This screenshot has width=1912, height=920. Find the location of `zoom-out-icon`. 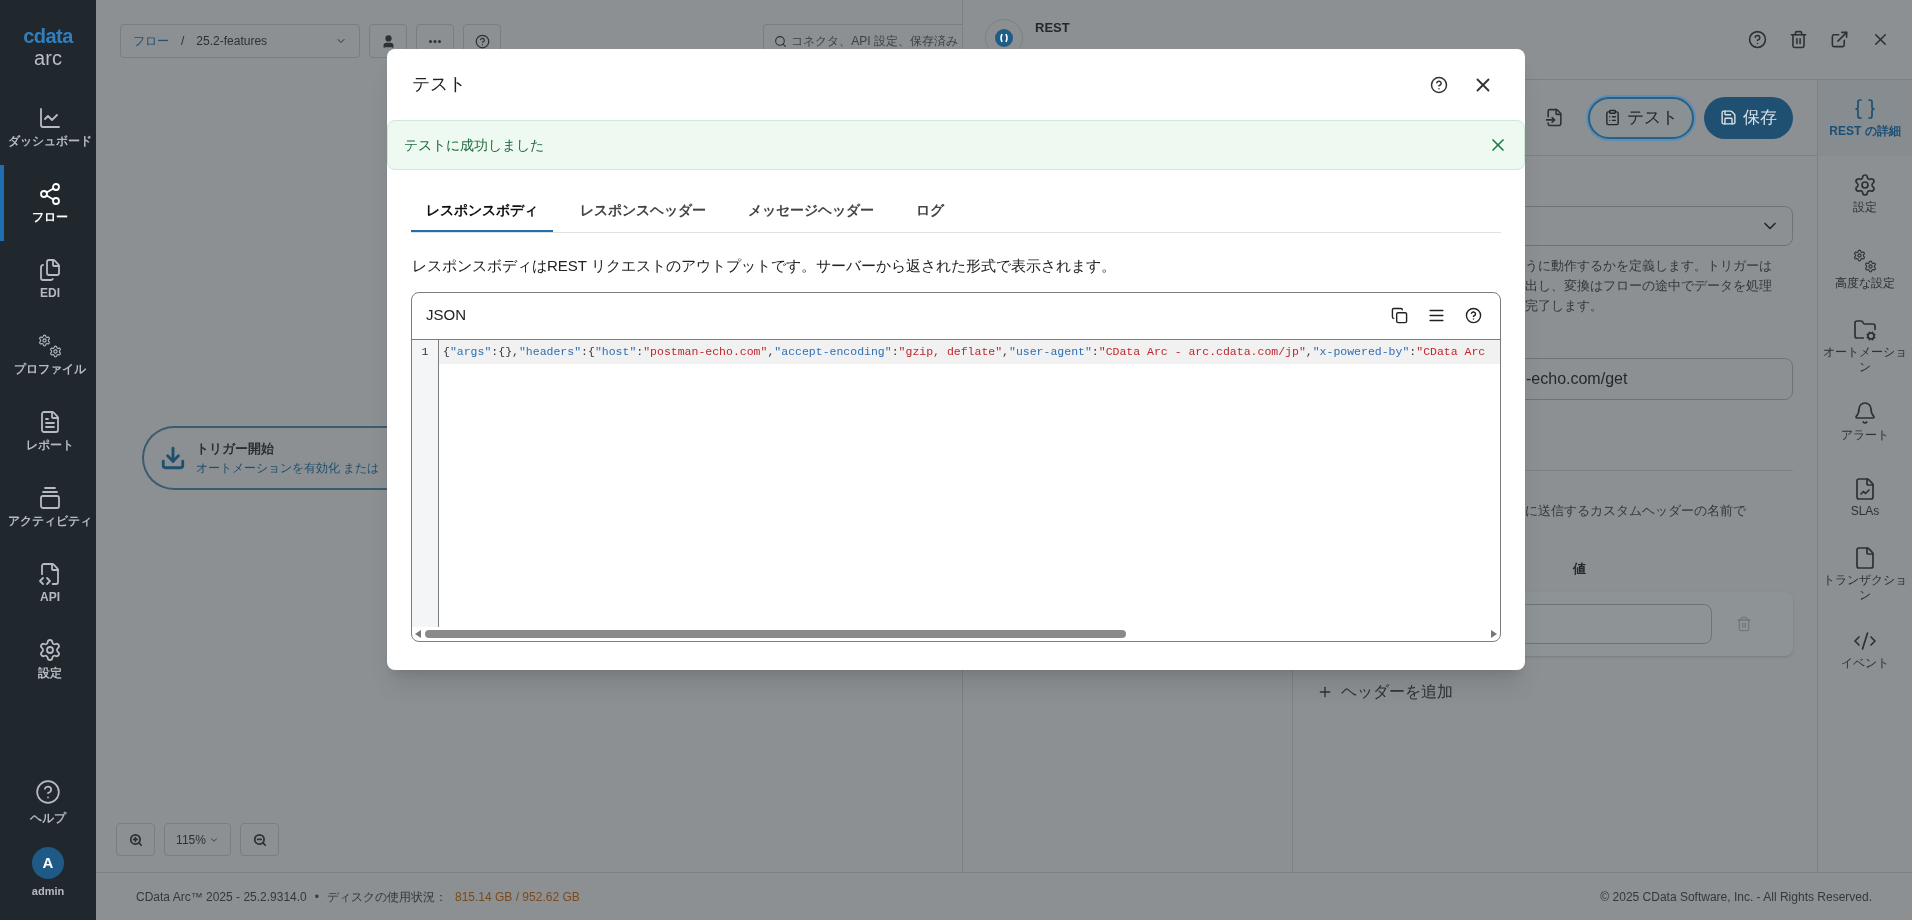

zoom-out-icon is located at coordinates (259, 839).